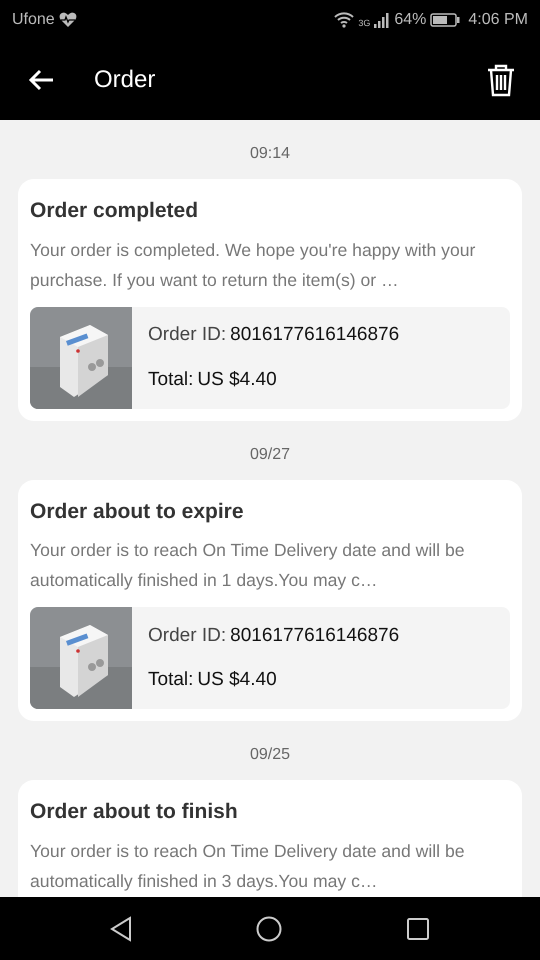 This screenshot has width=540, height=960. What do you see at coordinates (270, 154) in the screenshot?
I see `message-time: 09:14` at bounding box center [270, 154].